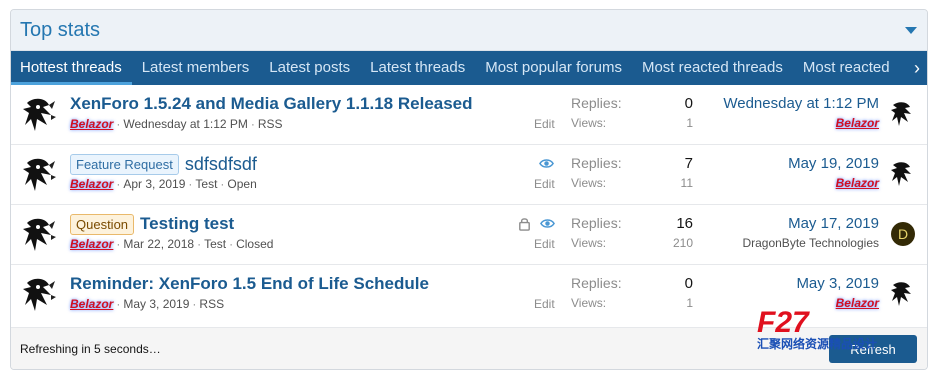 The image size is (935, 376). Describe the element at coordinates (156, 304) in the screenshot. I see `thread-date: May 3, 2019` at that location.